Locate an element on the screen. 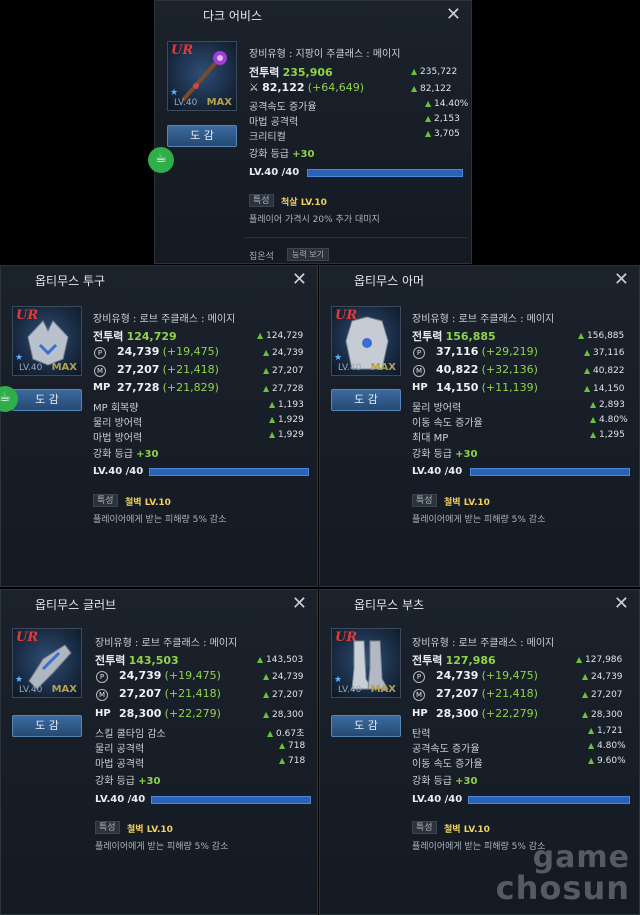  cp-label: 전투력 is located at coordinates (264, 72).